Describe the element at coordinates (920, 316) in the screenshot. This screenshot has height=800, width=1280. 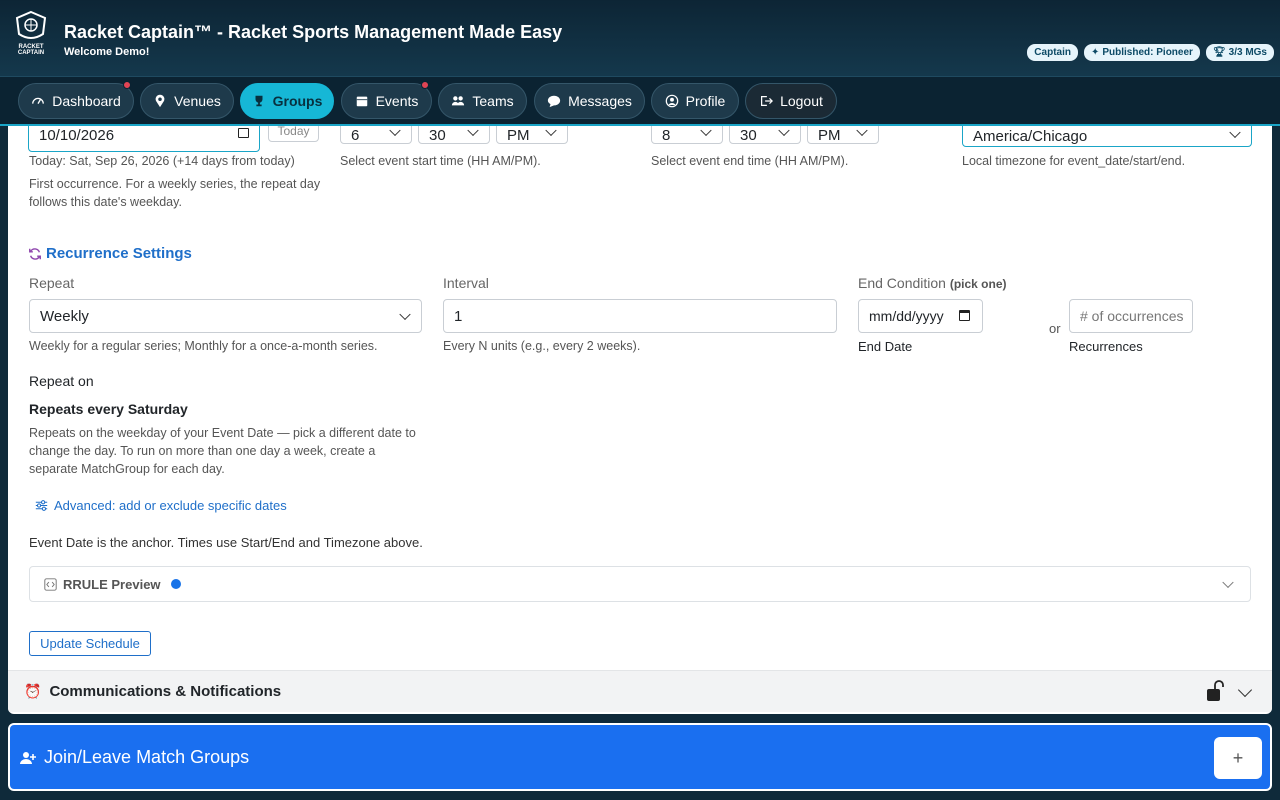
I see `end-date-input: mm/dd/yyyy` at that location.